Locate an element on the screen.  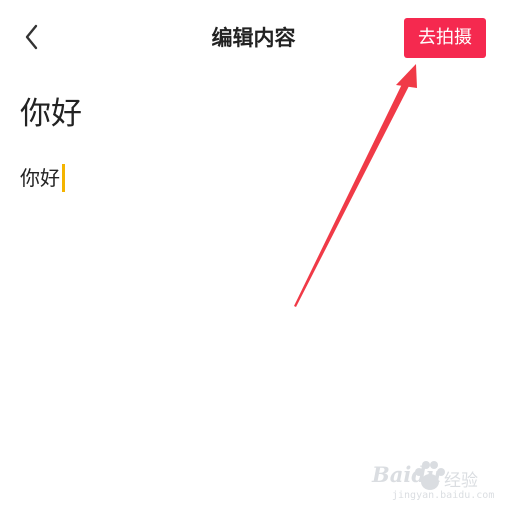
content-editor: 你好 is located at coordinates (42, 178).